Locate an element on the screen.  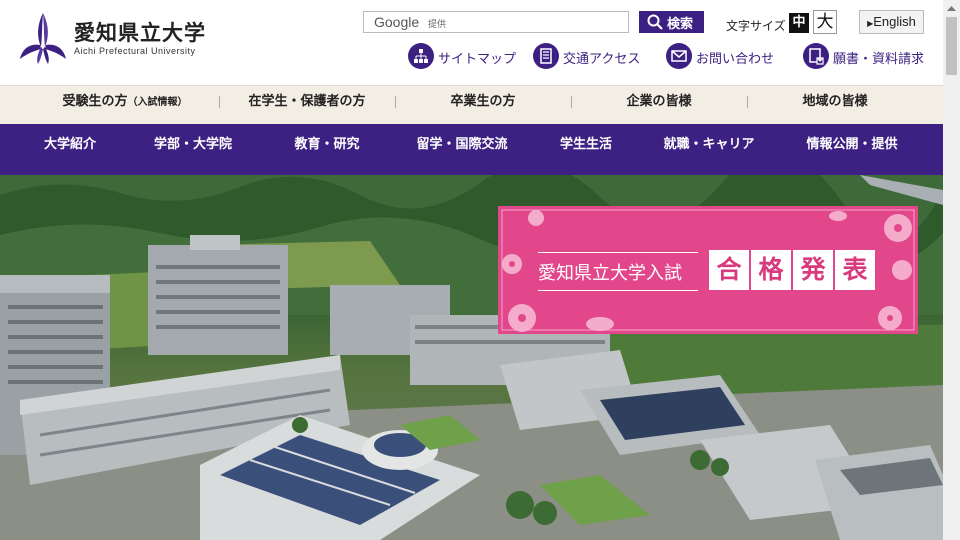
audience-item-label: 卒業生の方 is located at coordinates (483, 101).